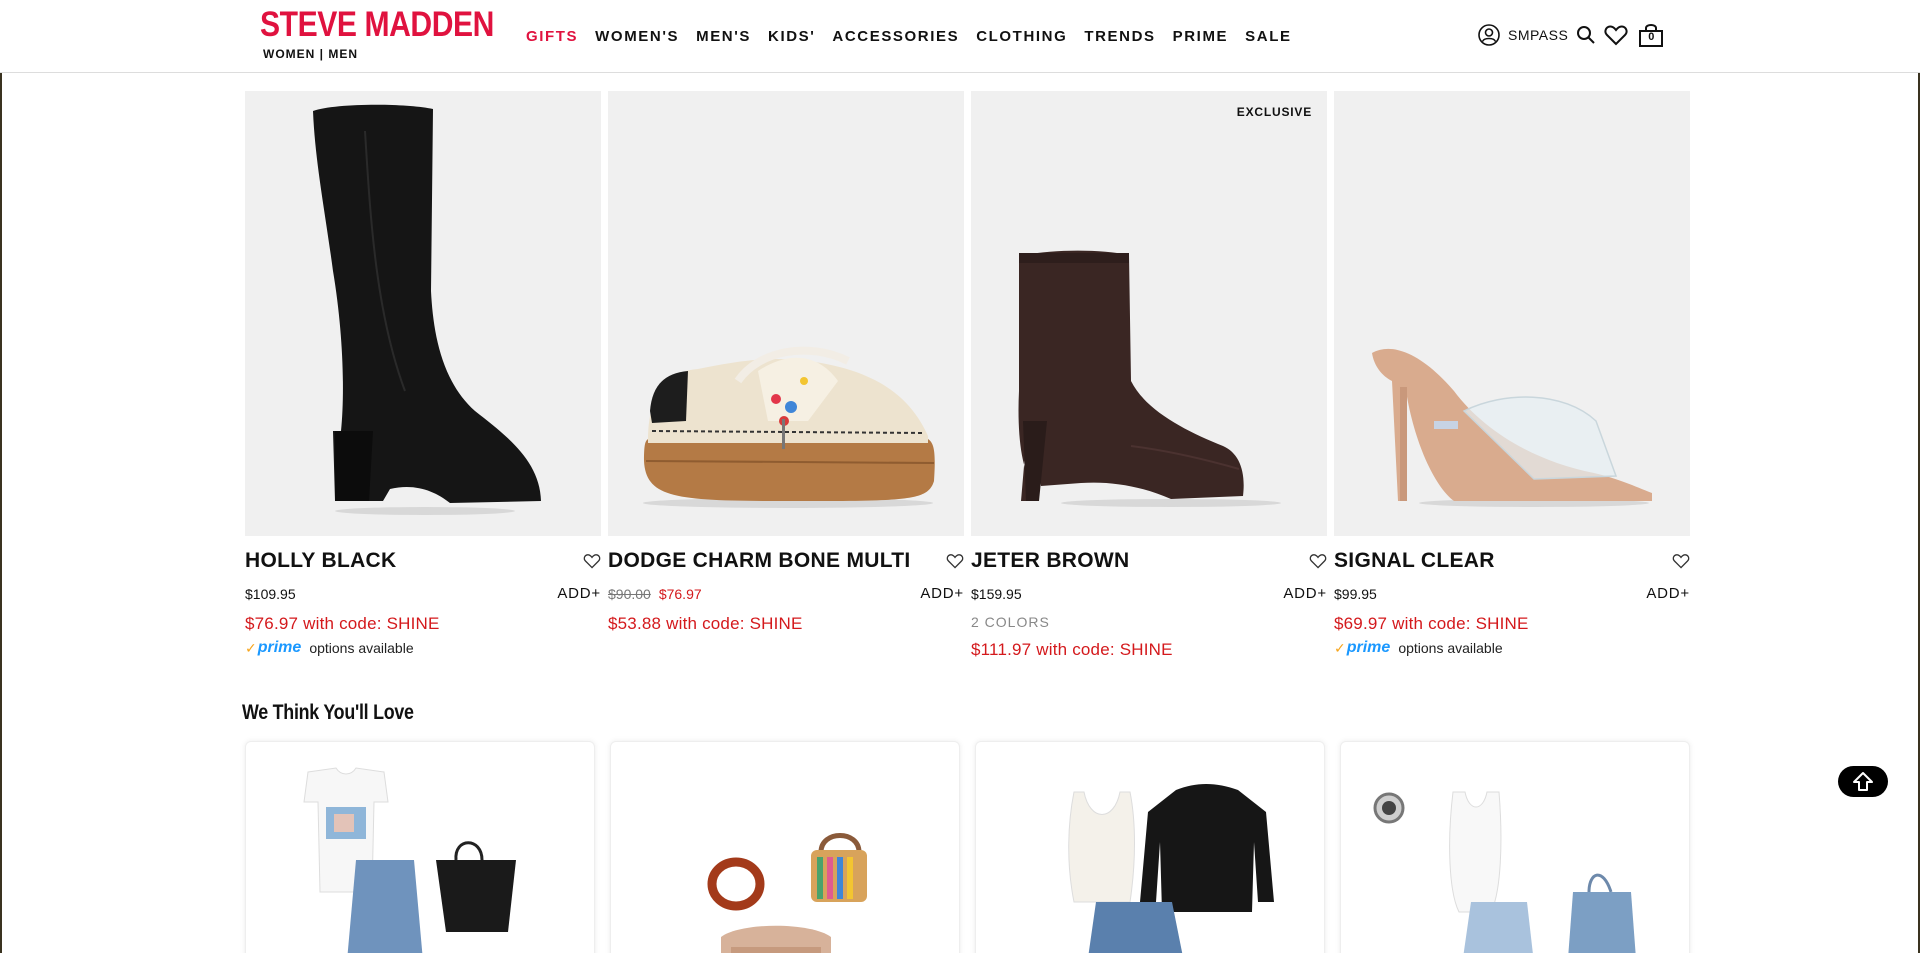  I want to click on cart-icon: 0, so click(1651, 35).